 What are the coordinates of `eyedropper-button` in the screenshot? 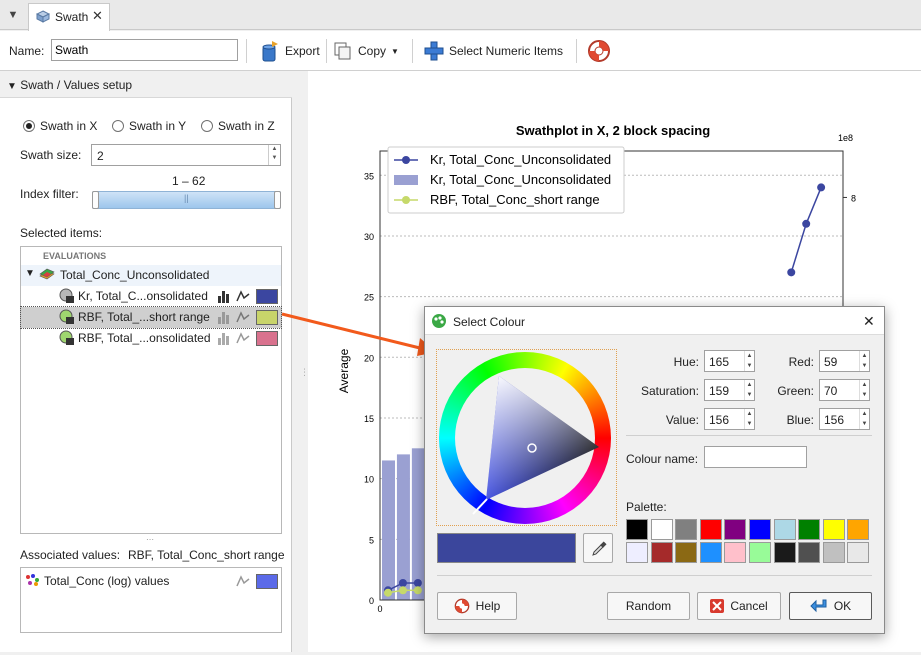 It's located at (598, 548).